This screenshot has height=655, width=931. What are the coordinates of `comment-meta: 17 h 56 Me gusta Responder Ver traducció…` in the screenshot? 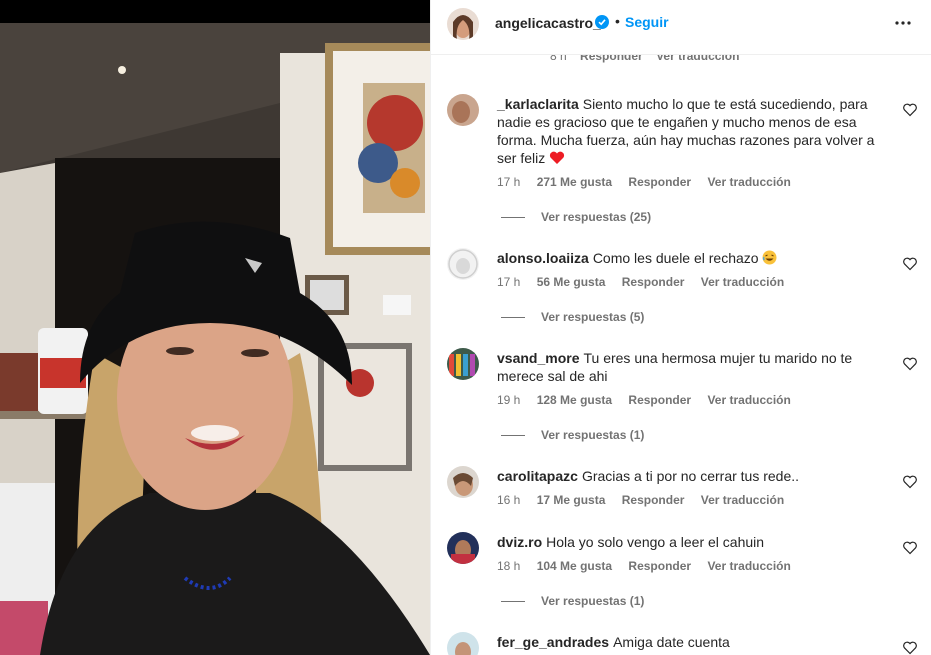 It's located at (647, 282).